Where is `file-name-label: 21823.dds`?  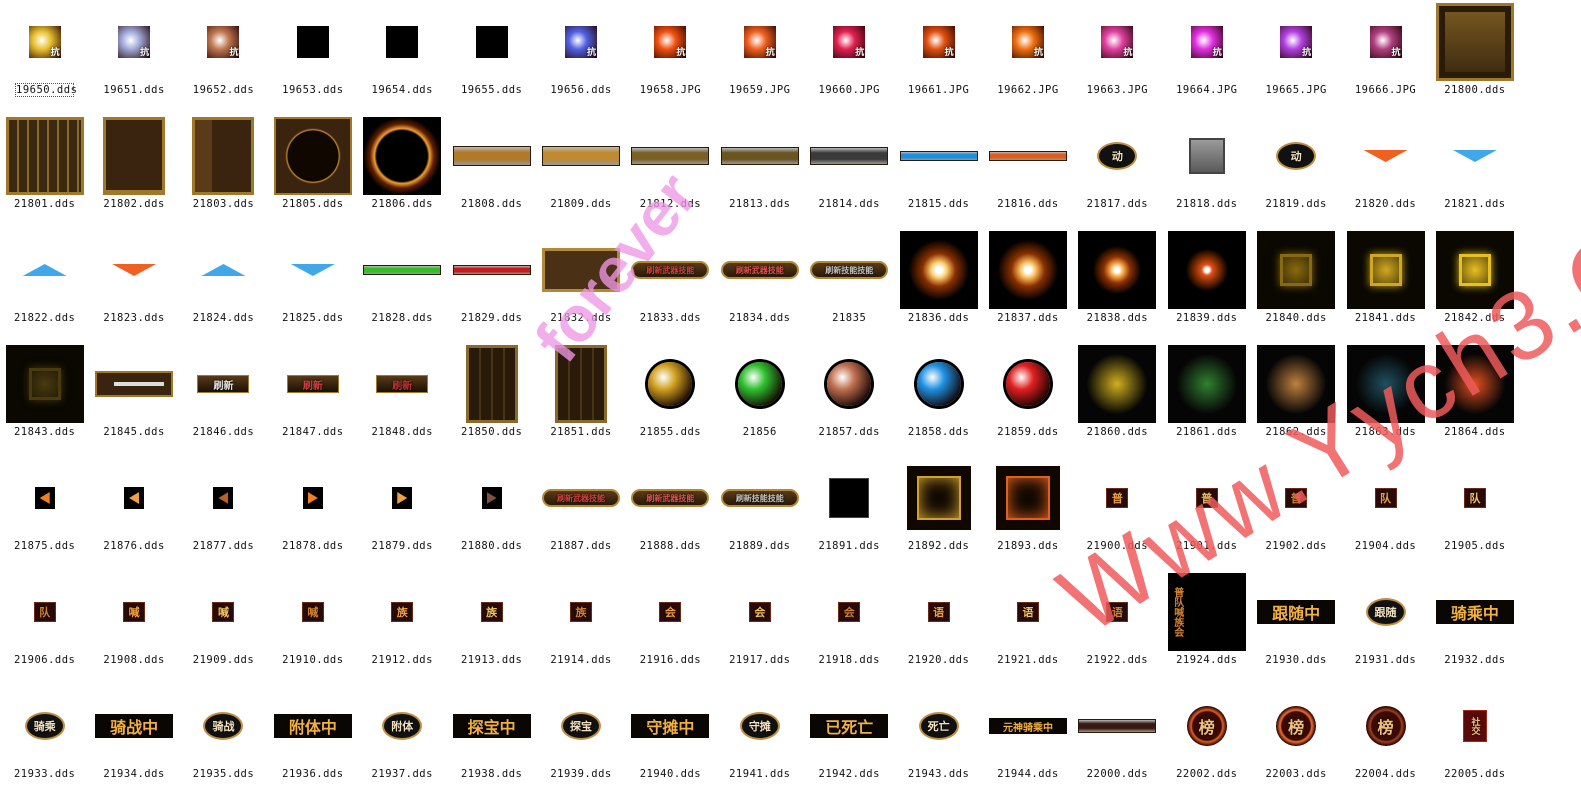 file-name-label: 21823.dds is located at coordinates (133, 318).